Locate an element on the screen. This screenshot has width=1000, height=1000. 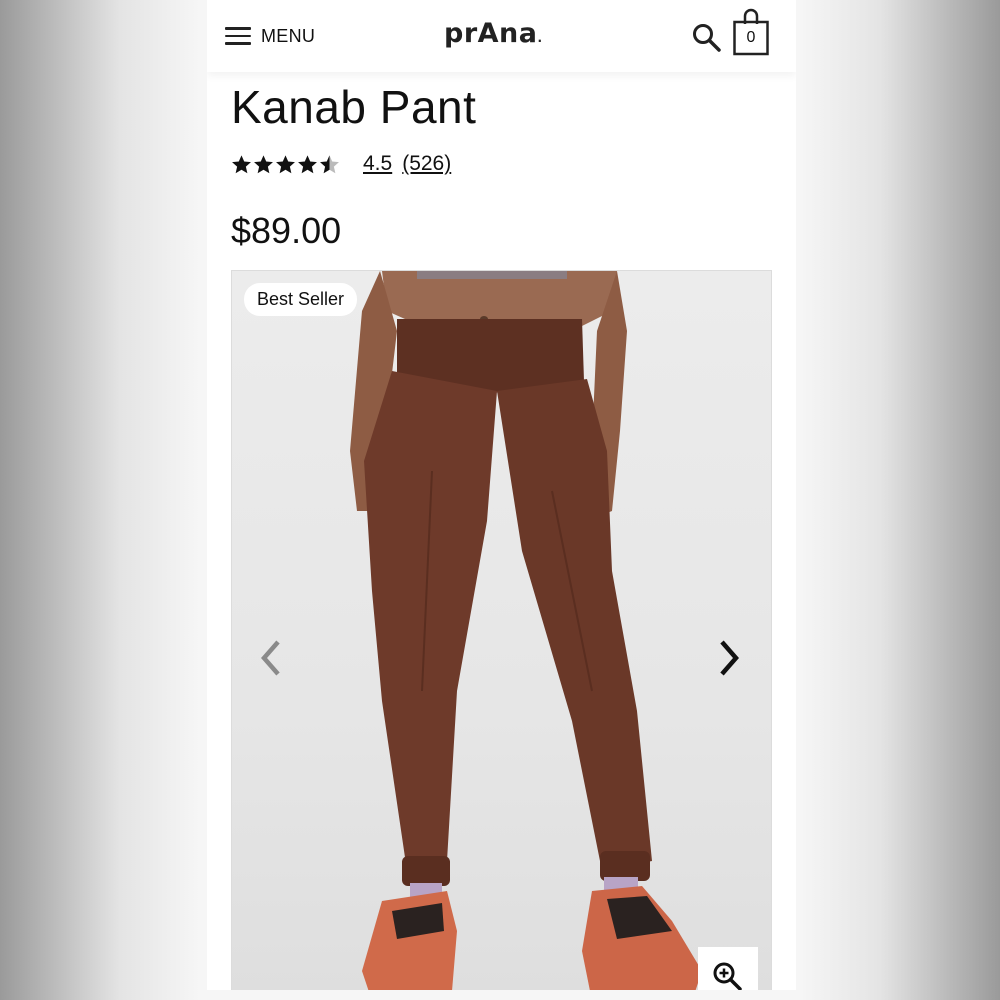
prana-logo: prAna. is located at coordinates (493, 33).